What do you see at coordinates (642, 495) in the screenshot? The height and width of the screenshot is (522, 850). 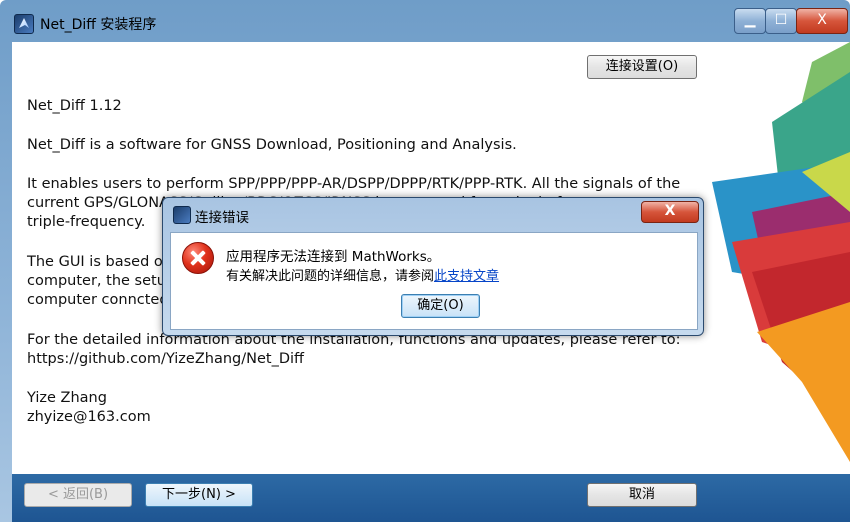 I see `cancel-button: 取消` at bounding box center [642, 495].